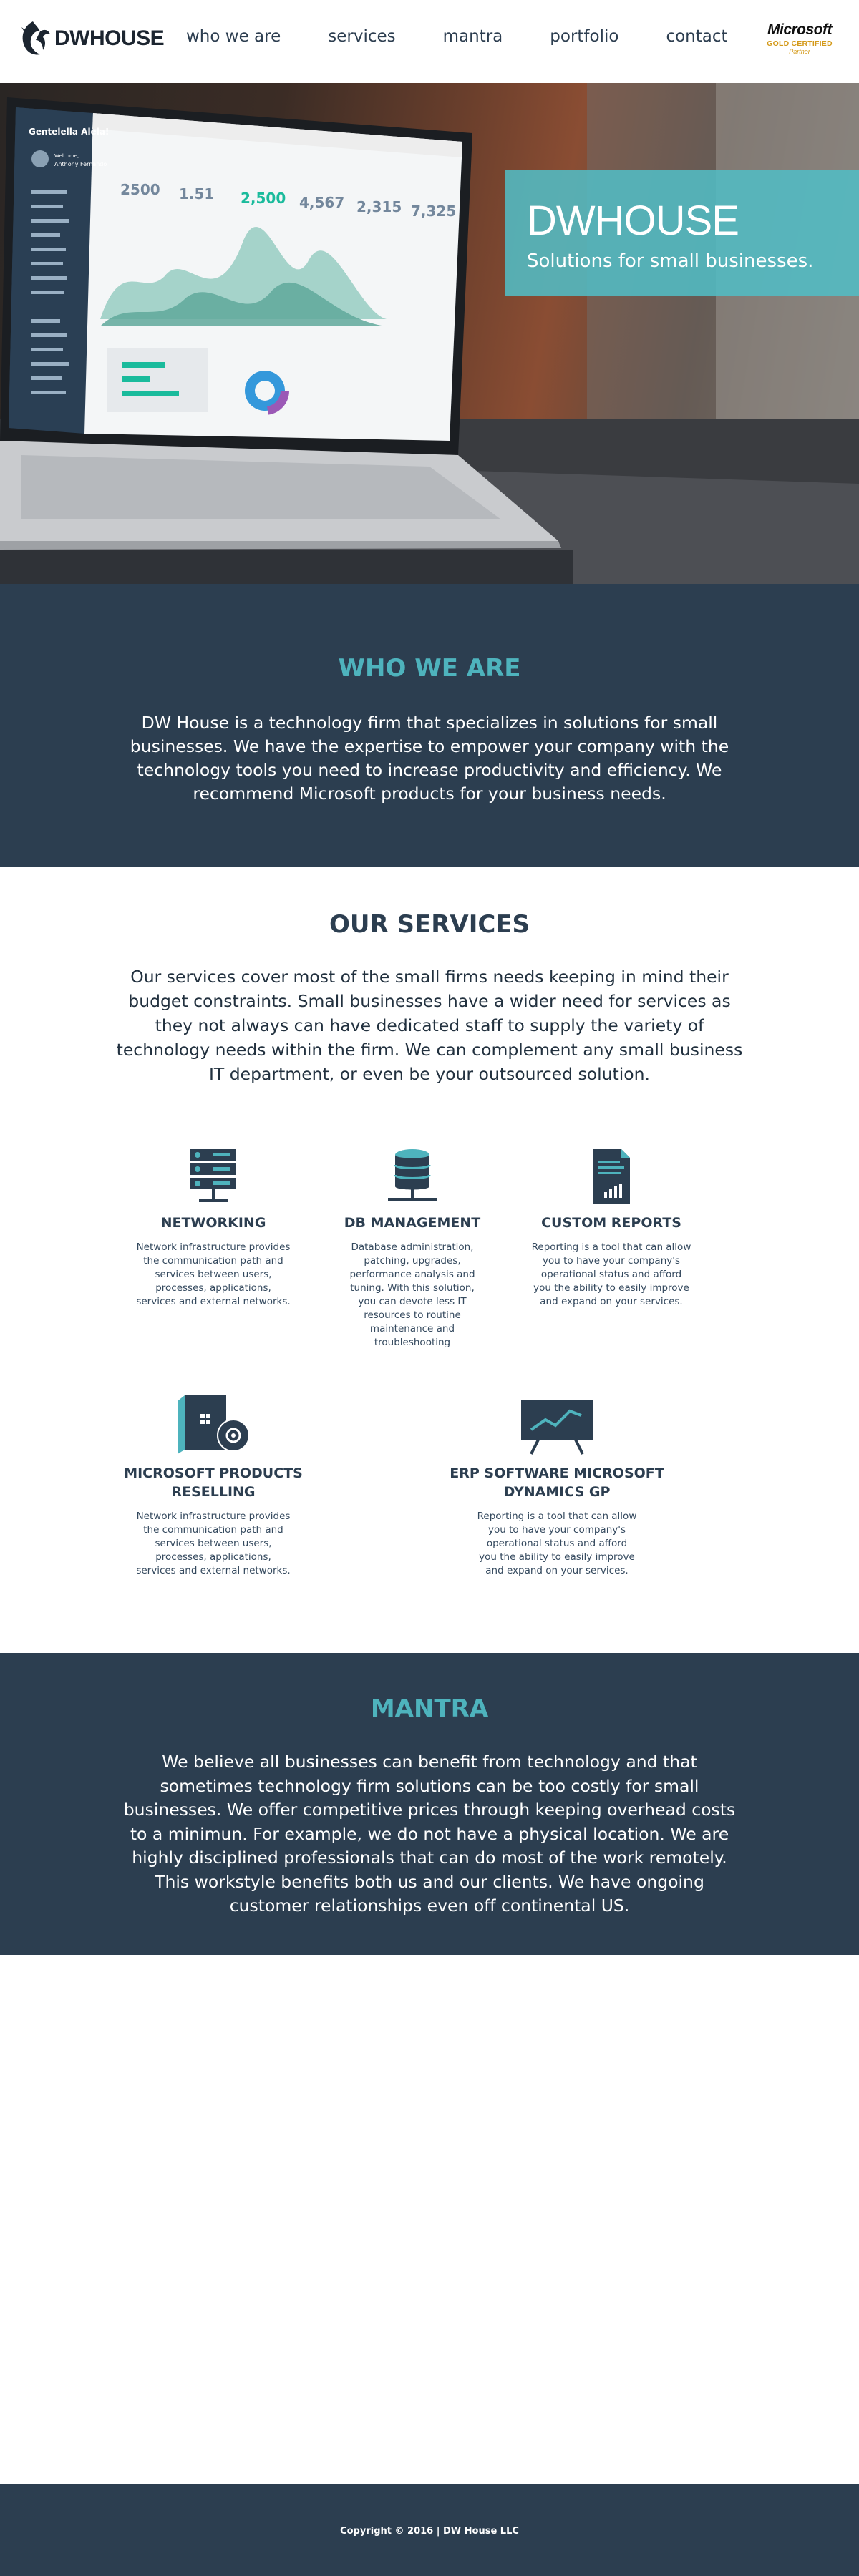 The height and width of the screenshot is (2576, 859). I want to click on hero-screen-stat: 2500, so click(140, 189).